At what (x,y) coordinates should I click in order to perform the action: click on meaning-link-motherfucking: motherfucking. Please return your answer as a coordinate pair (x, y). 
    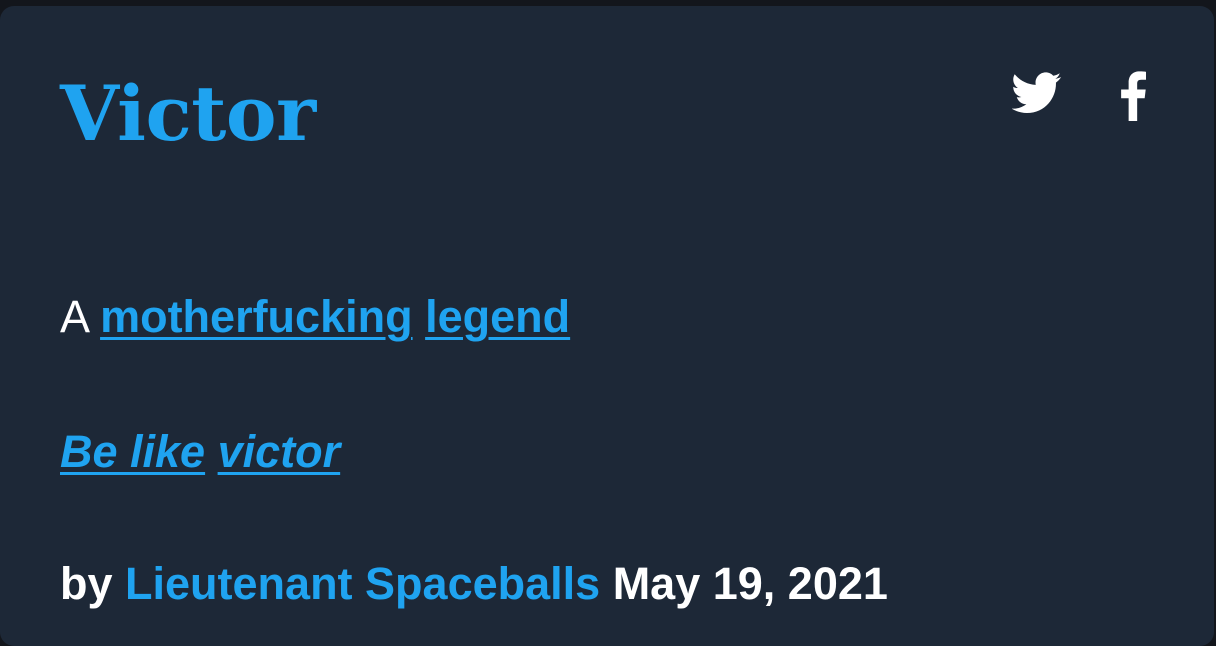
    Looking at the image, I should click on (256, 316).